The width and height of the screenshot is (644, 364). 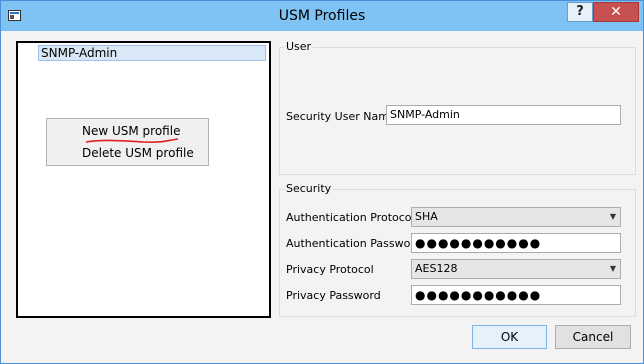 I want to click on security-user-name-label: Security User Name, so click(x=341, y=116).